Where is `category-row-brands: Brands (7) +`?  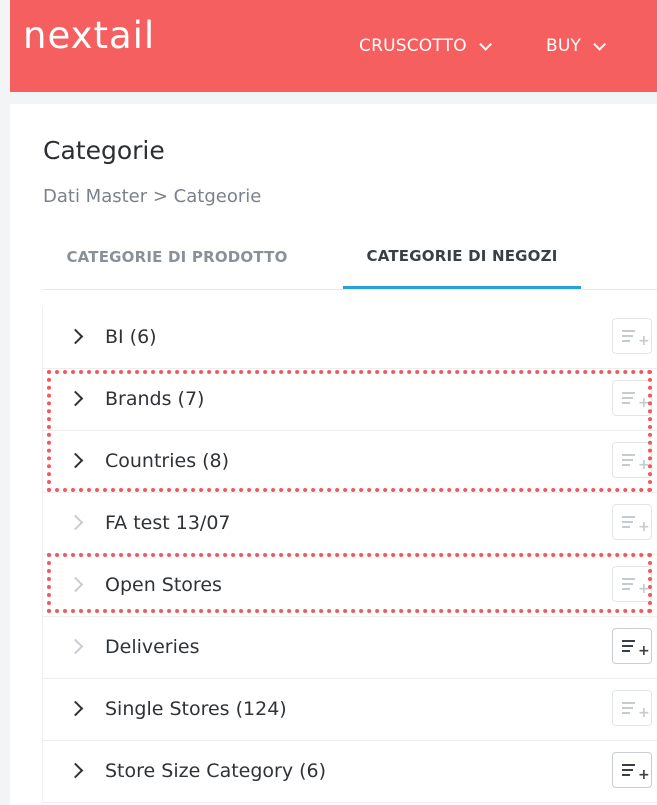 category-row-brands: Brands (7) + is located at coordinates (349, 400).